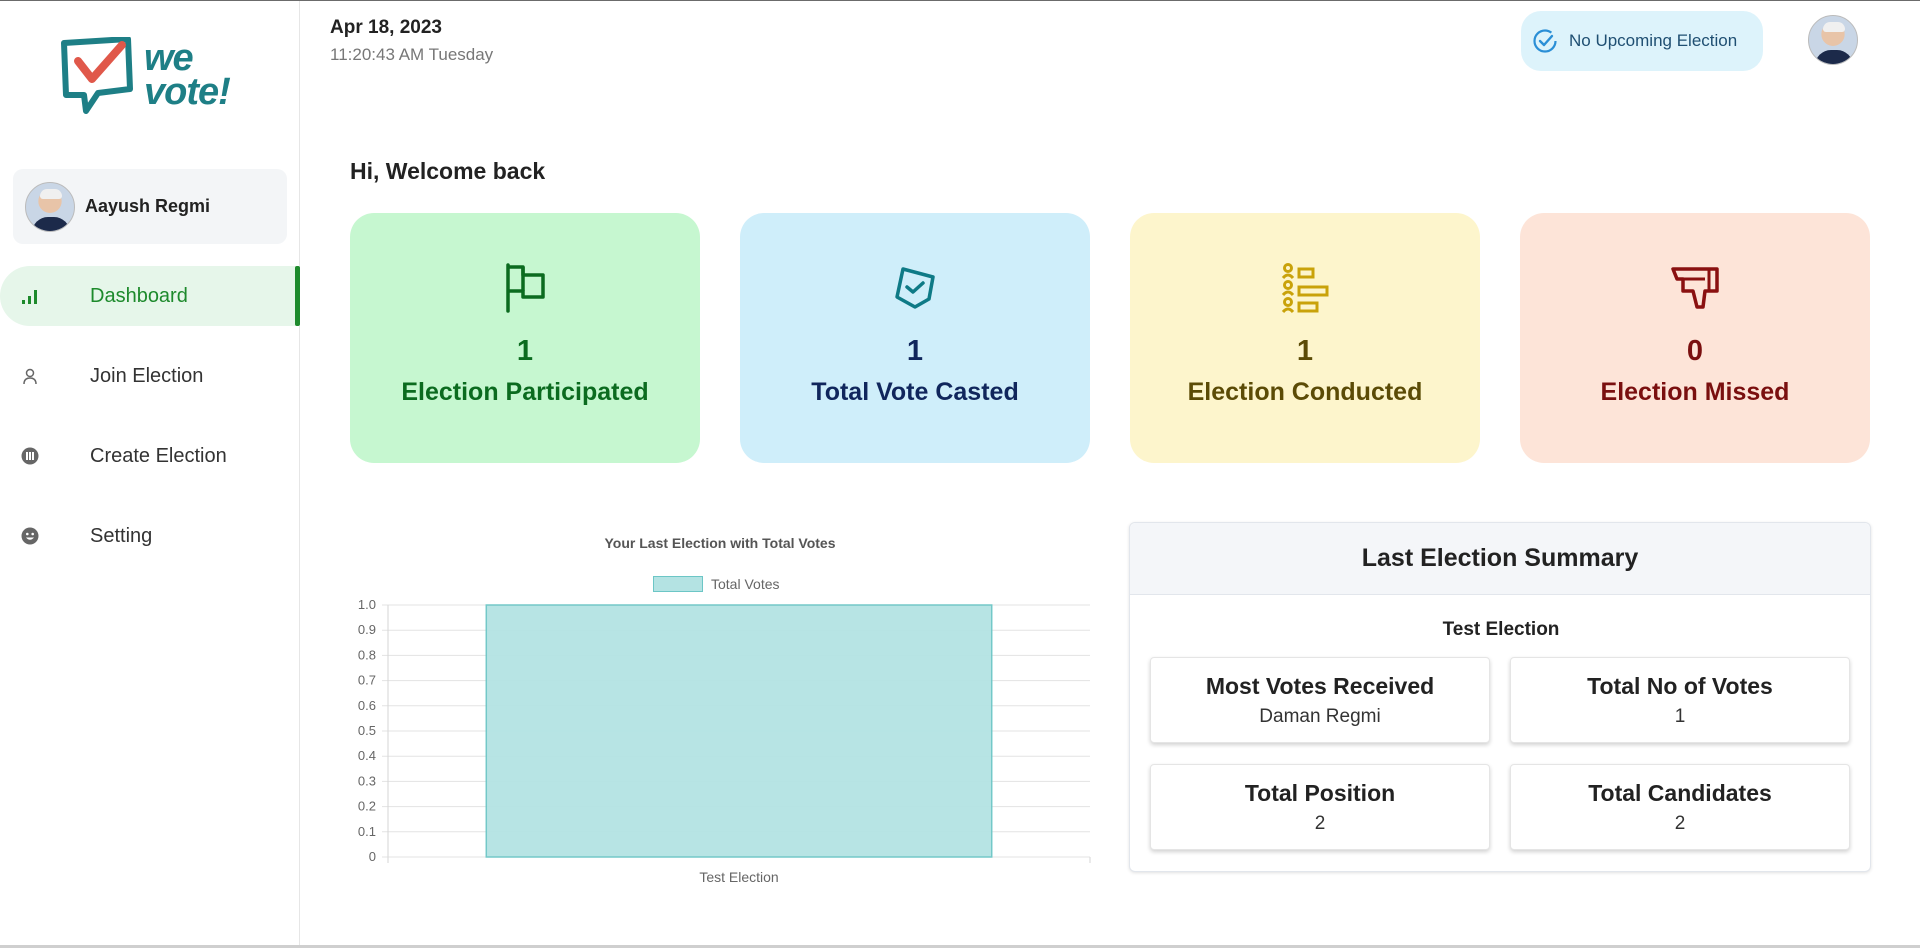  Describe the element at coordinates (1680, 700) in the screenshot. I see `summary-card-total-votes: Total No of Votes 1` at that location.